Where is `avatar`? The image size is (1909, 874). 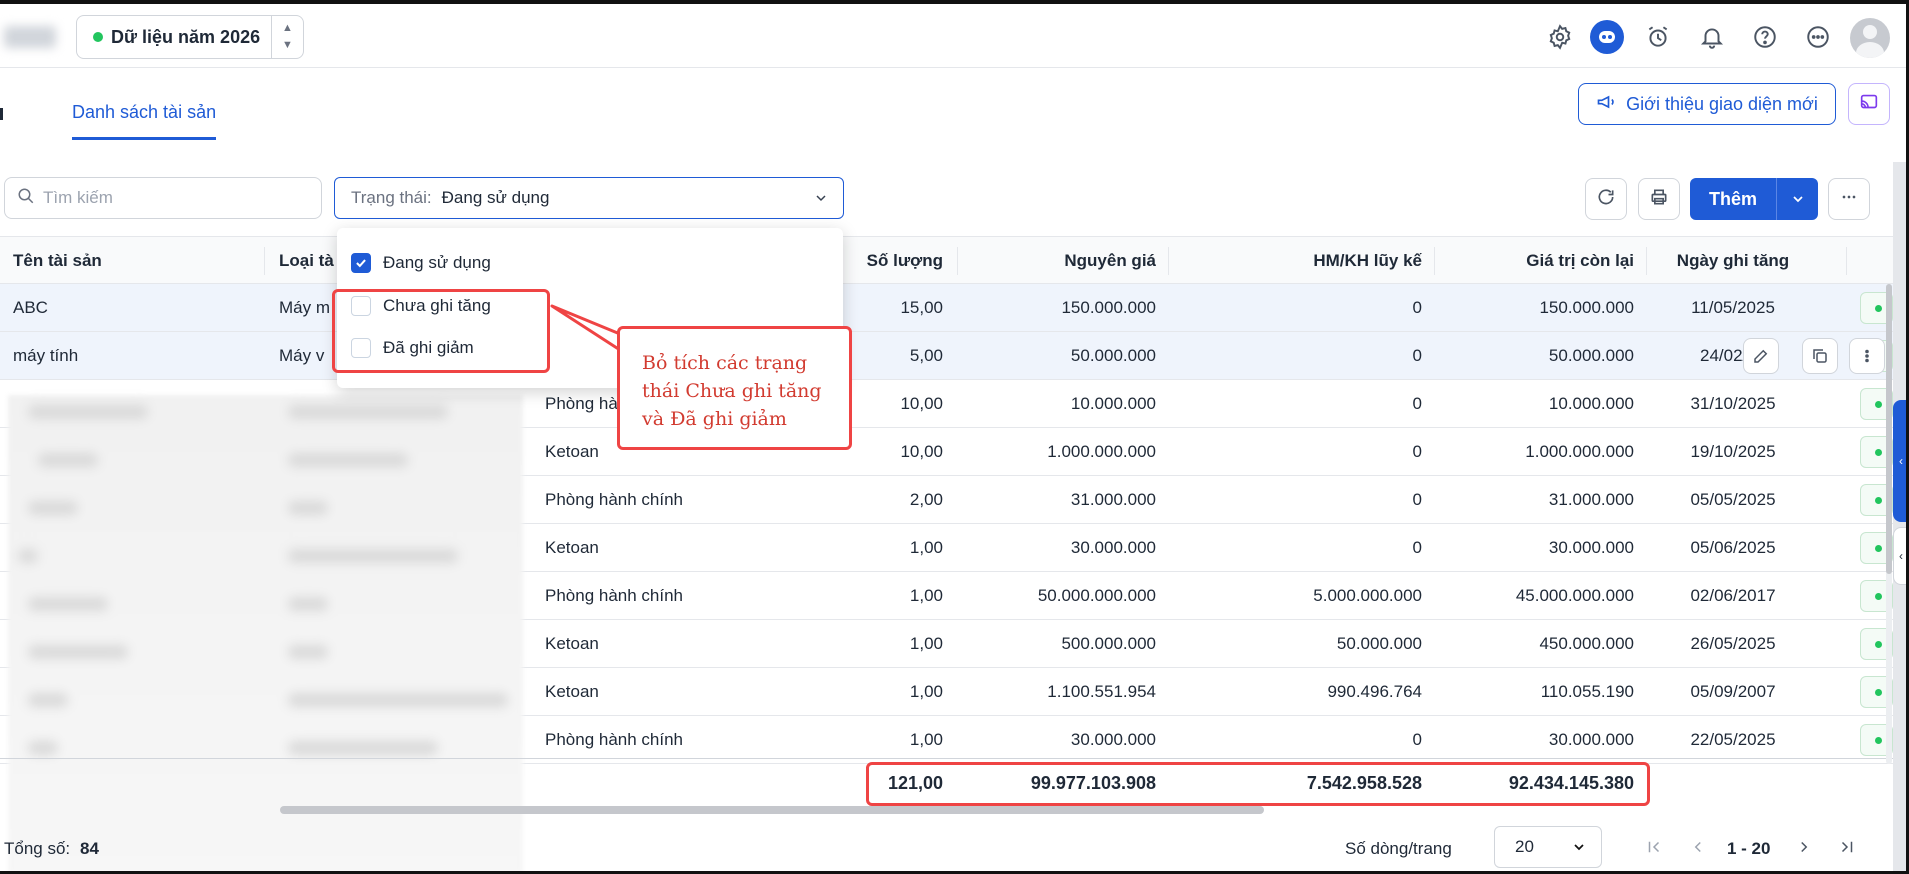 avatar is located at coordinates (1870, 38).